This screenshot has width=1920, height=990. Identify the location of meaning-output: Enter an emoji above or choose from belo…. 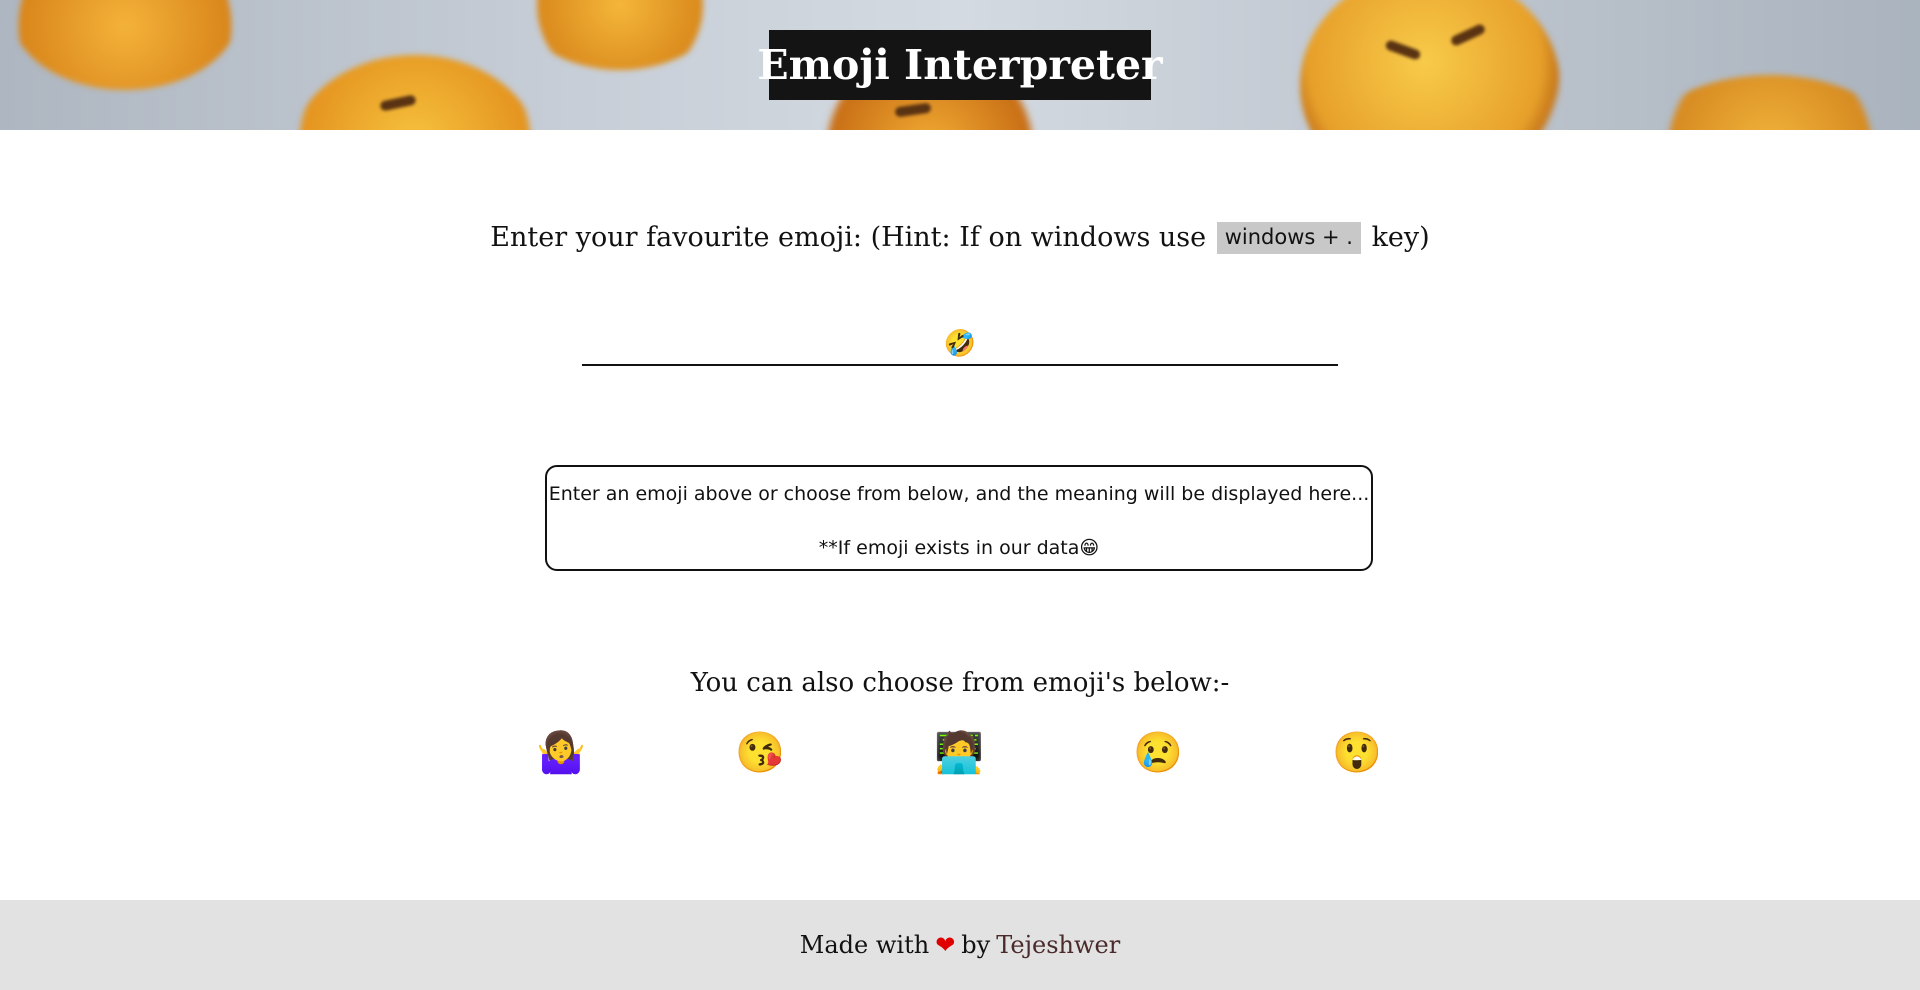
(959, 518).